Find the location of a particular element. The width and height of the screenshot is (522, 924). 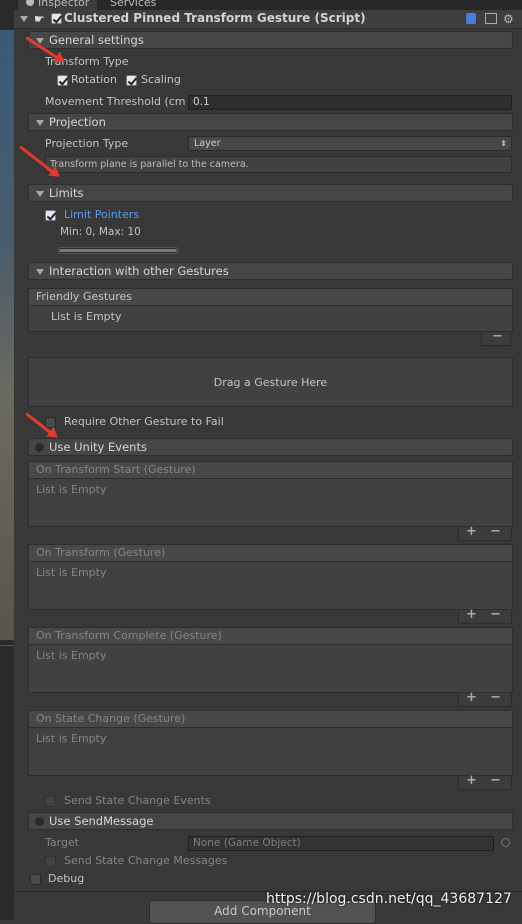

target-object-field: None (Game Object) is located at coordinates (341, 843).